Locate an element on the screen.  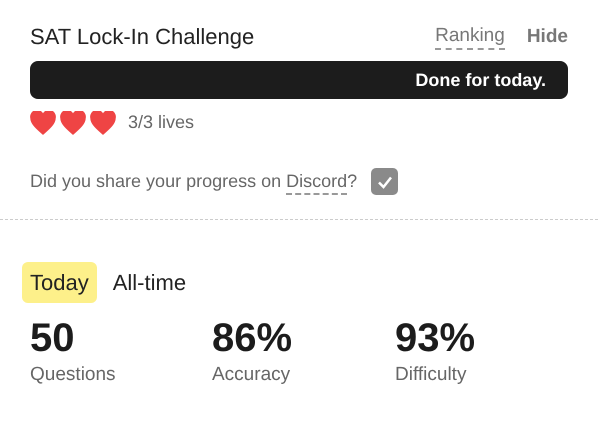
lives-count: 3/3 lives is located at coordinates (161, 122).